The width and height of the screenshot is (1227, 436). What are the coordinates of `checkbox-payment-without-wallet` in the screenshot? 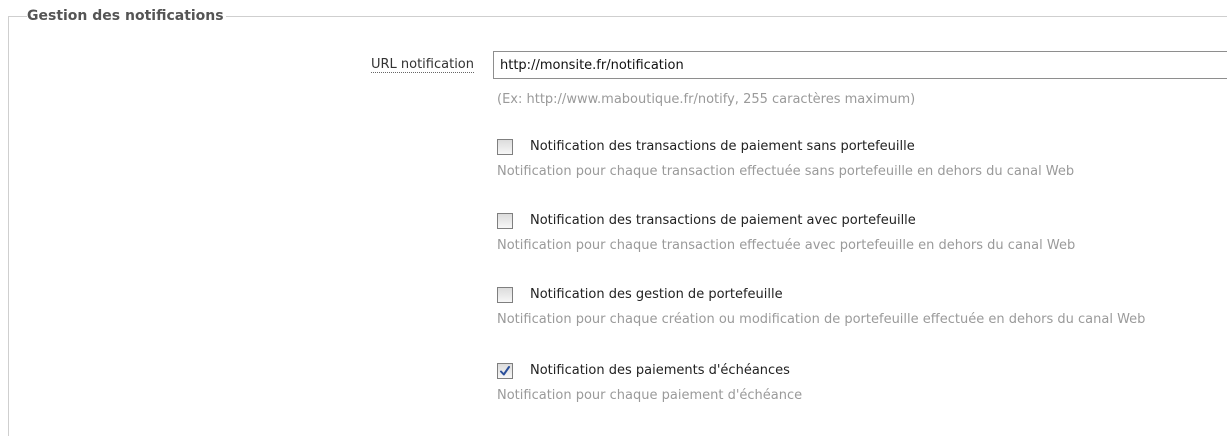 It's located at (505, 147).